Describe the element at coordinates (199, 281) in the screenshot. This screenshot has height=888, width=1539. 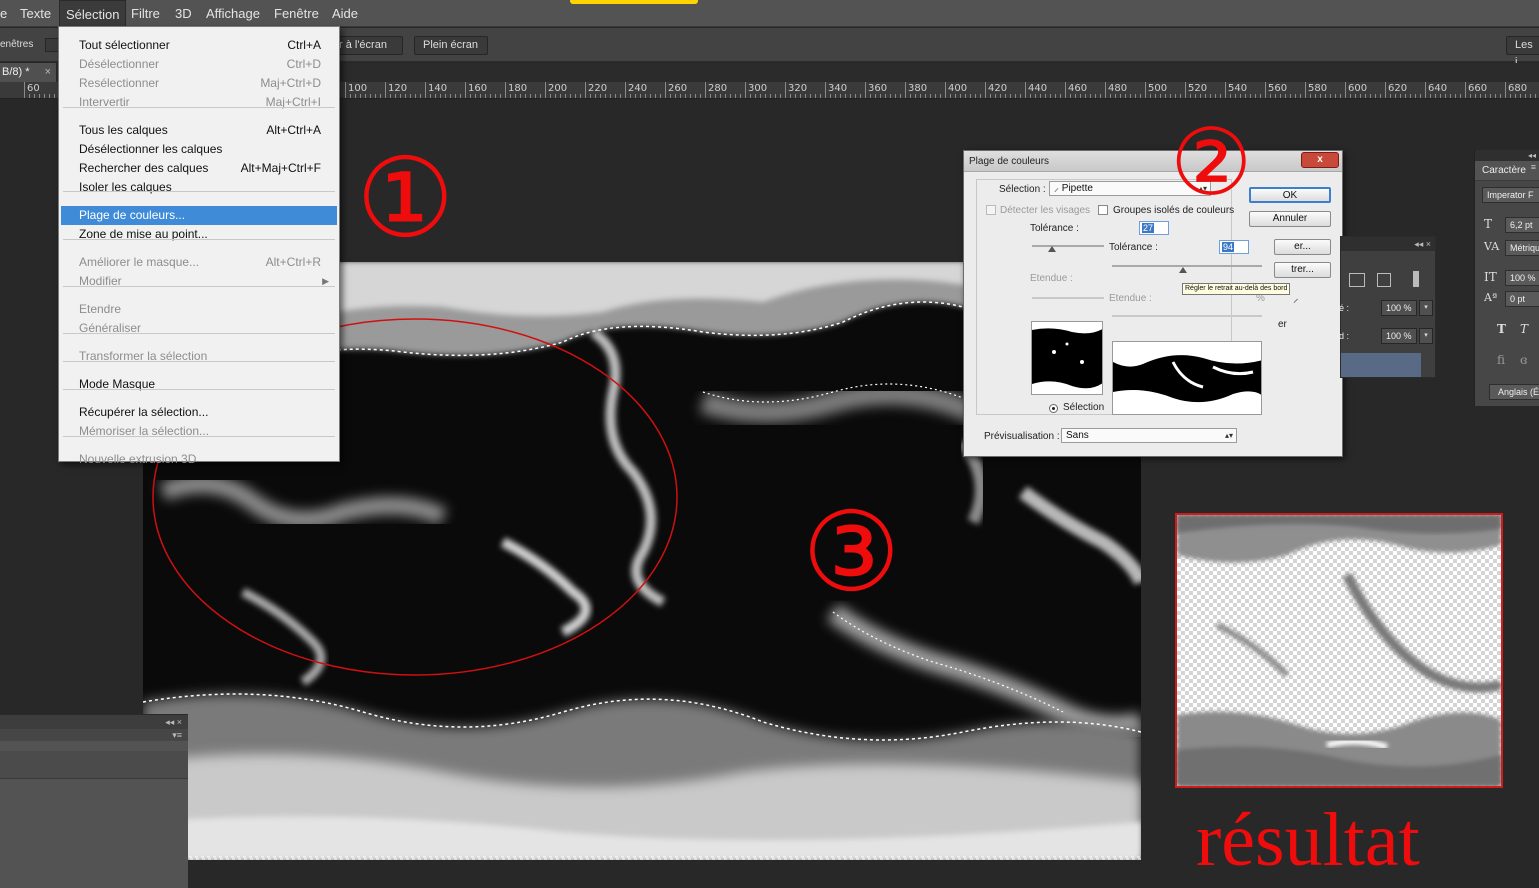
I see `menu-item: Modifier ▶` at that location.